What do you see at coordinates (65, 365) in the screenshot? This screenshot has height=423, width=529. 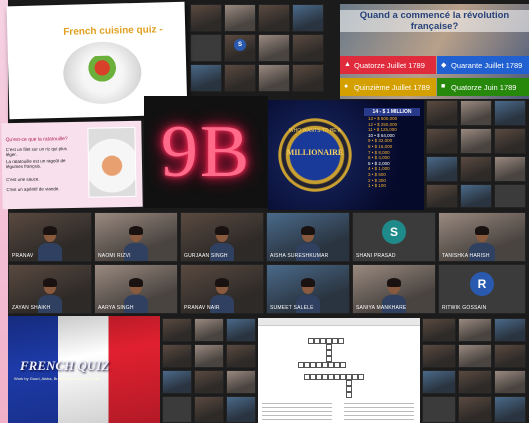 I see `slide-title: FRENCH QUIZ` at bounding box center [65, 365].